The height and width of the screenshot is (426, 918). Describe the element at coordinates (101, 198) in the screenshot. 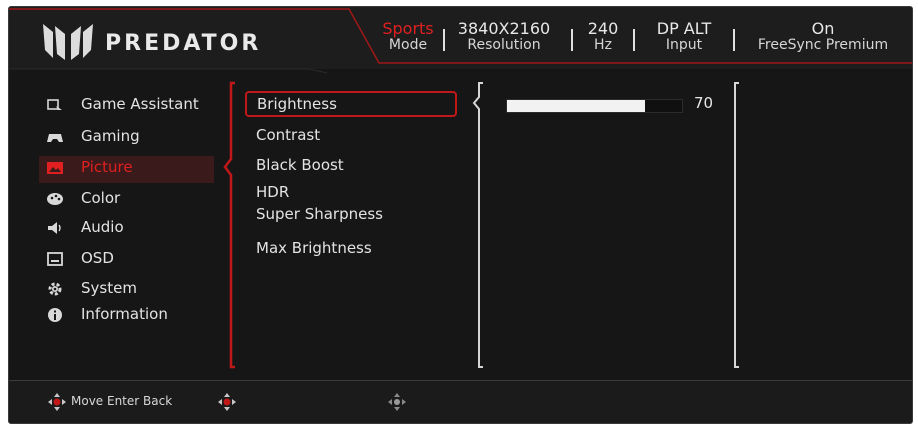

I see `nav-item-label: Color` at that location.